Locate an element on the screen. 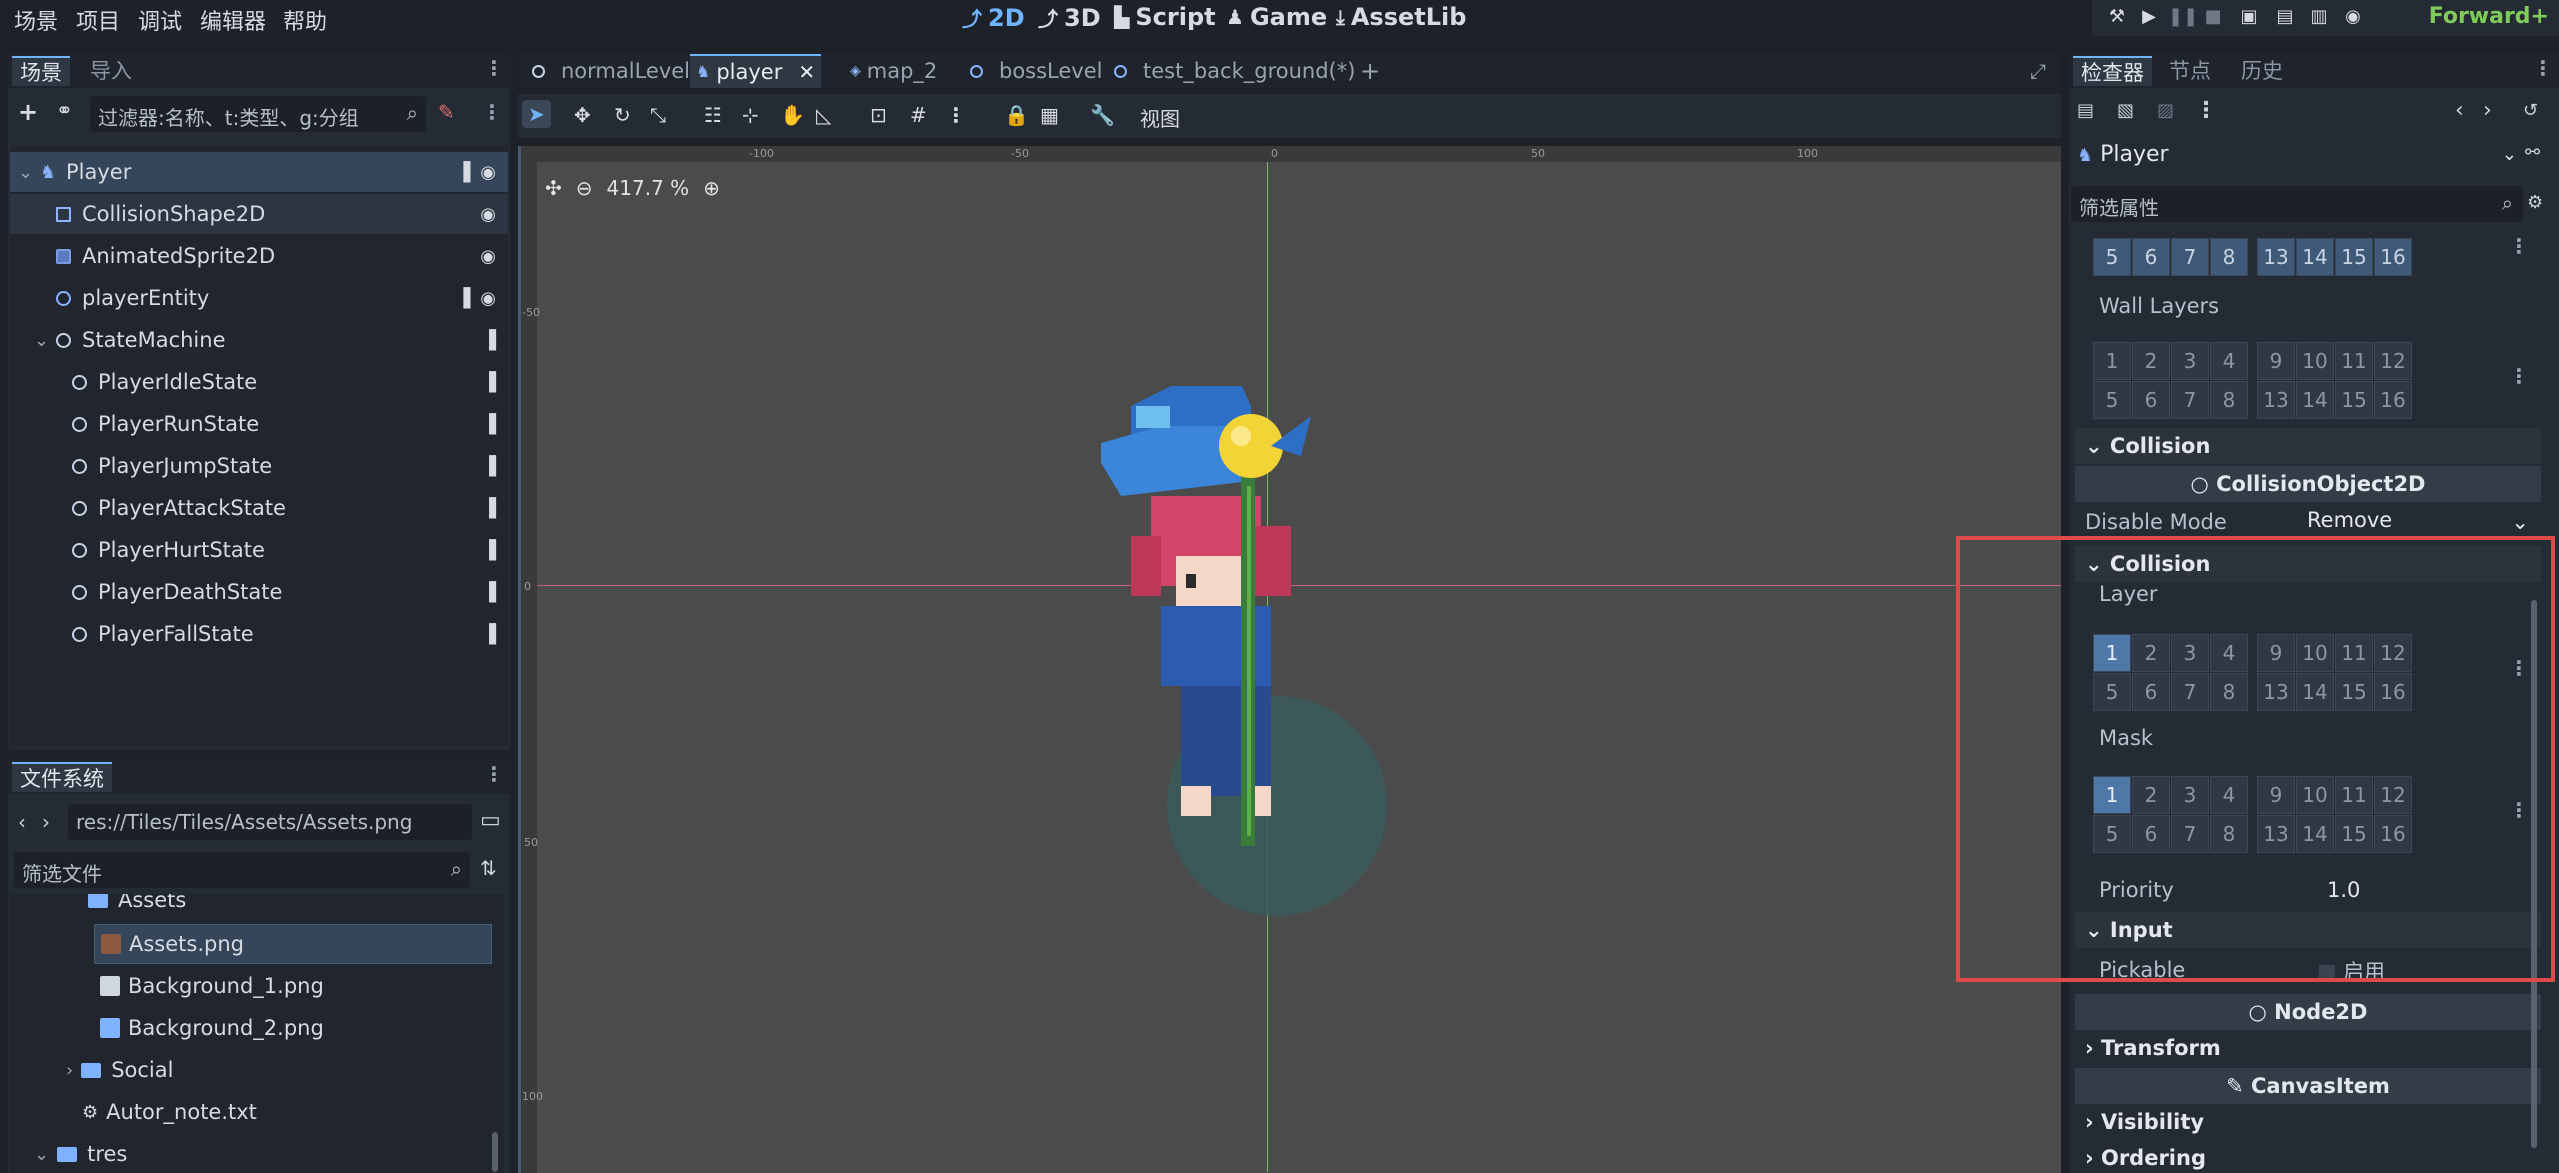  add-tab-icon: + is located at coordinates (1370, 71).